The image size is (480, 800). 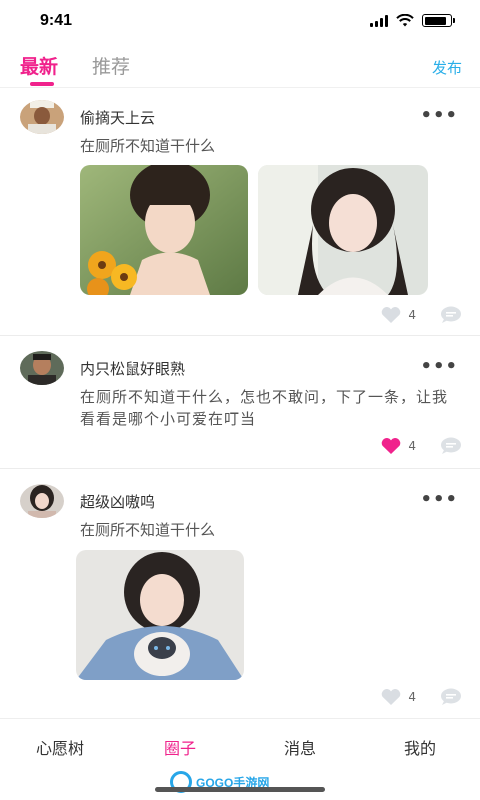 I want to click on nav-item-me: 我的, so click(x=420, y=747).